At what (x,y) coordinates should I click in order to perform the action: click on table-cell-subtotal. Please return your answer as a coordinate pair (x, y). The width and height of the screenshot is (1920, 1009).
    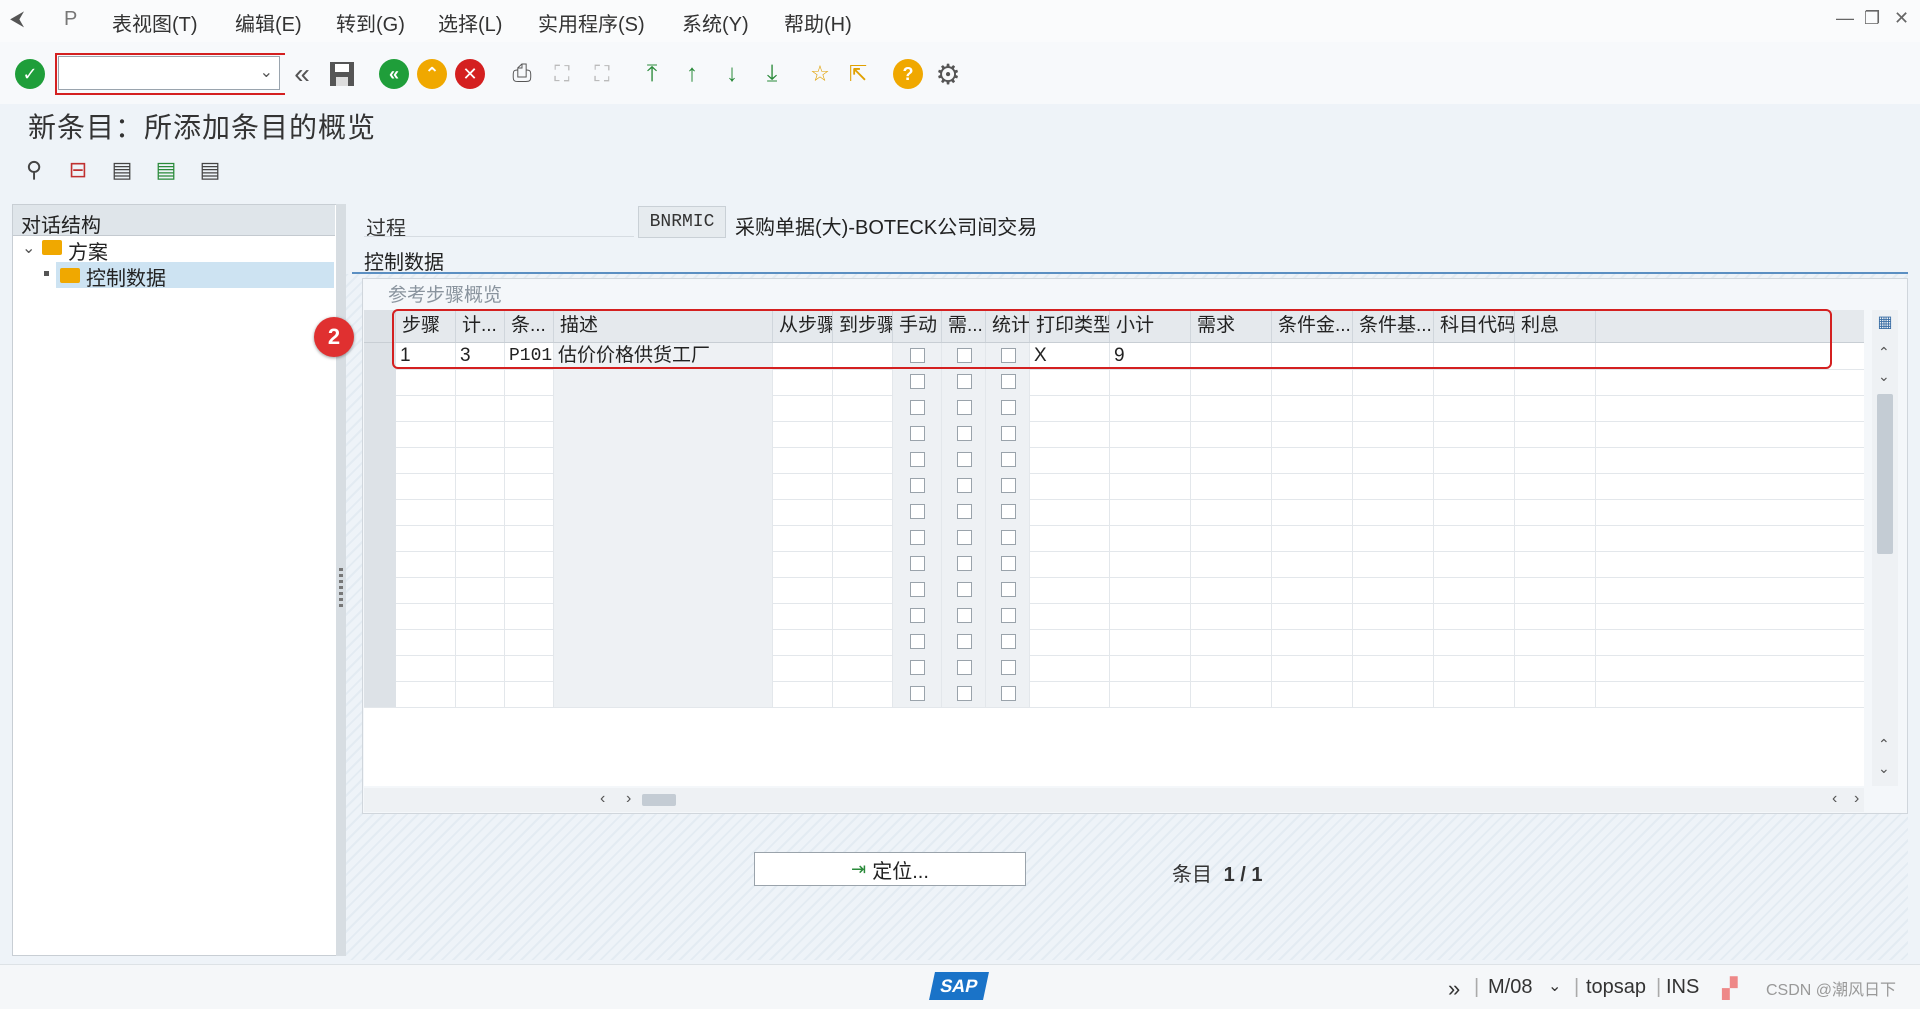
    Looking at the image, I should click on (1150, 486).